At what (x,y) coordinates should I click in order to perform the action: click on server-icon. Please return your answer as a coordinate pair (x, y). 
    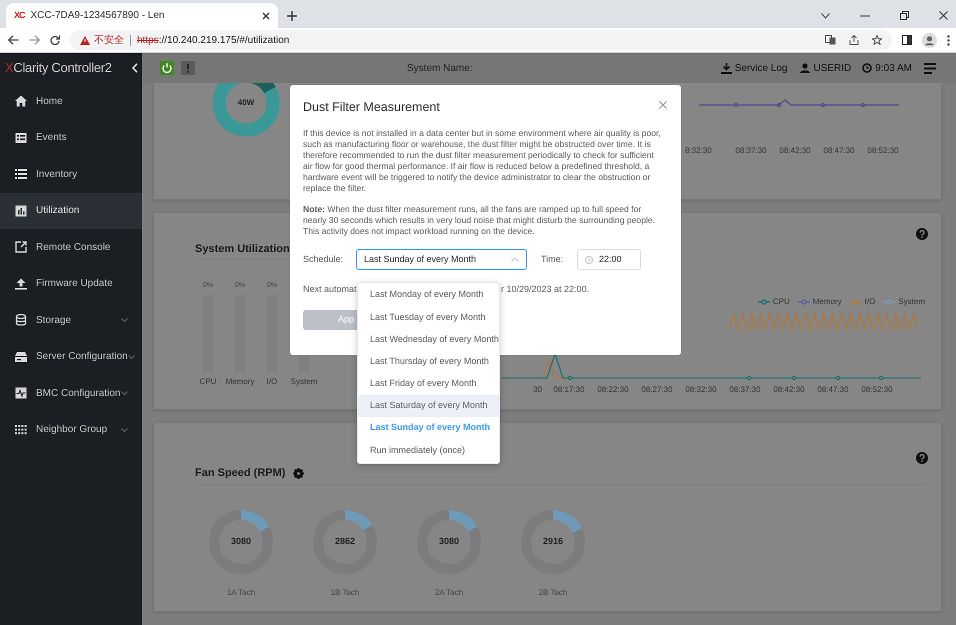
    Looking at the image, I should click on (21, 356).